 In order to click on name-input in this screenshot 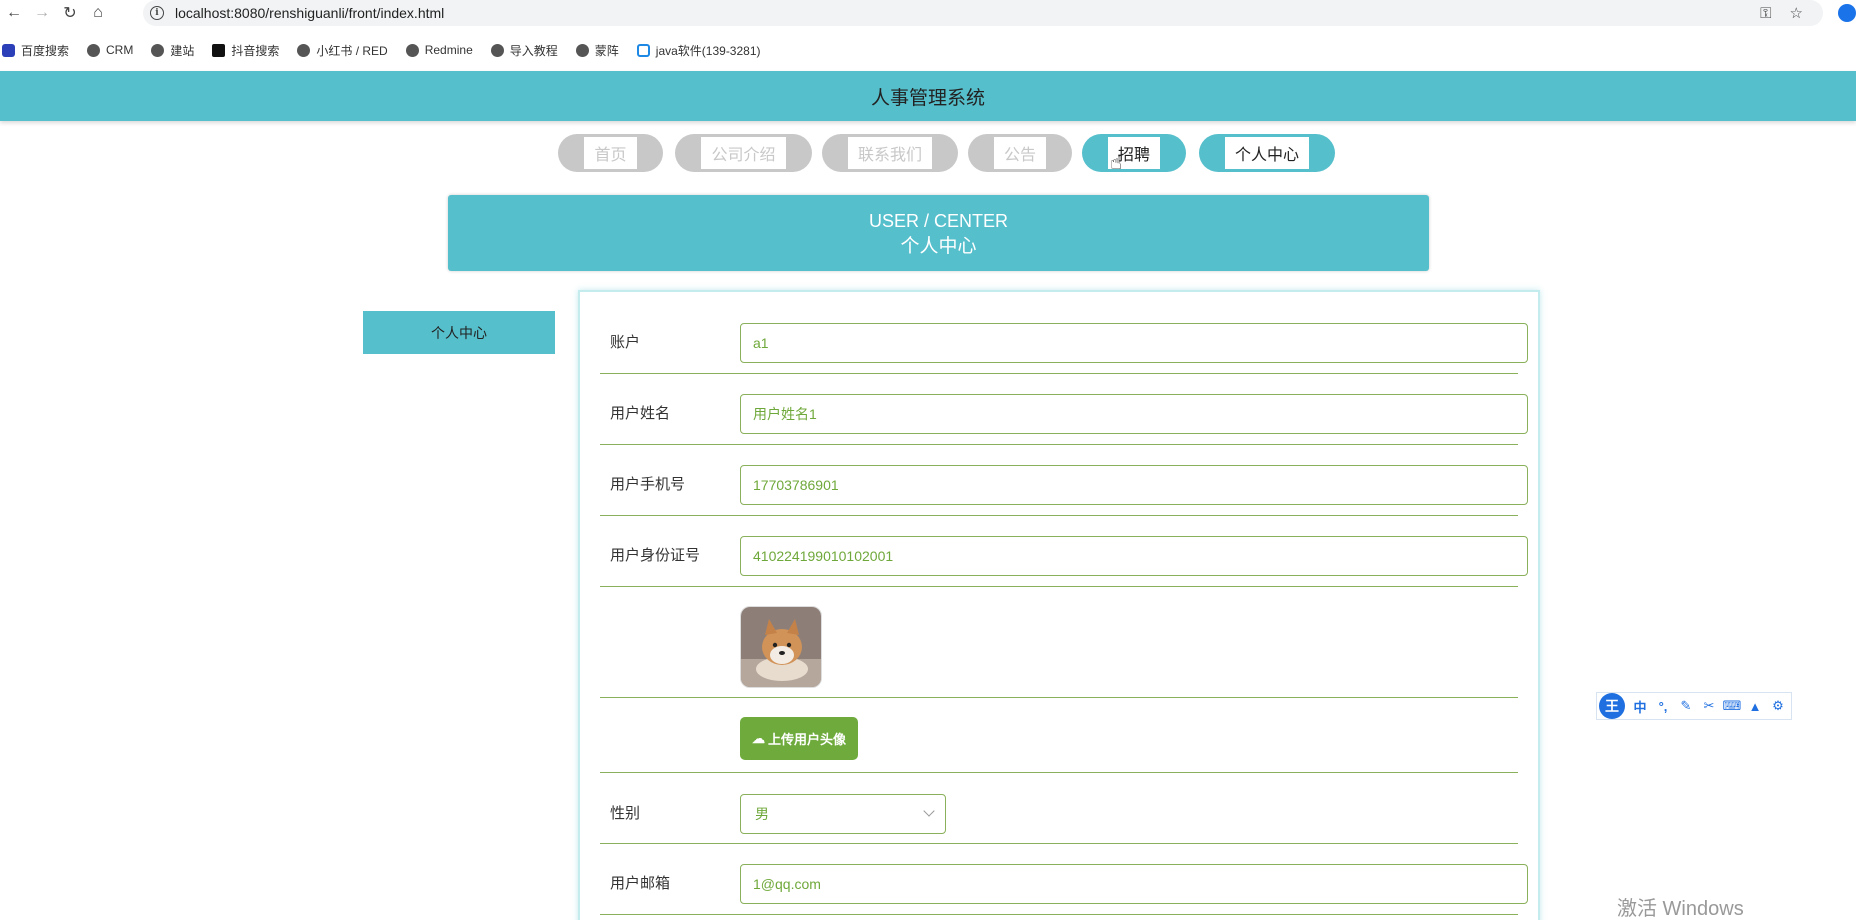, I will do `click(1134, 414)`.